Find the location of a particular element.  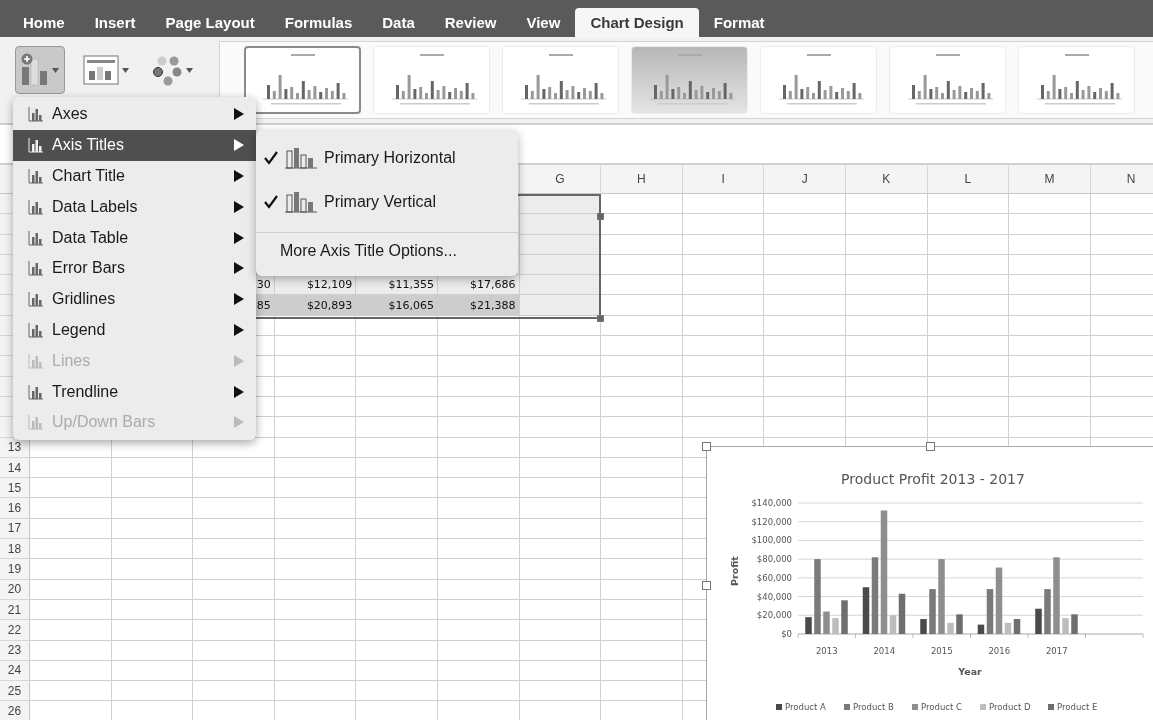

y-axis-label: $20,000 is located at coordinates (774, 615).